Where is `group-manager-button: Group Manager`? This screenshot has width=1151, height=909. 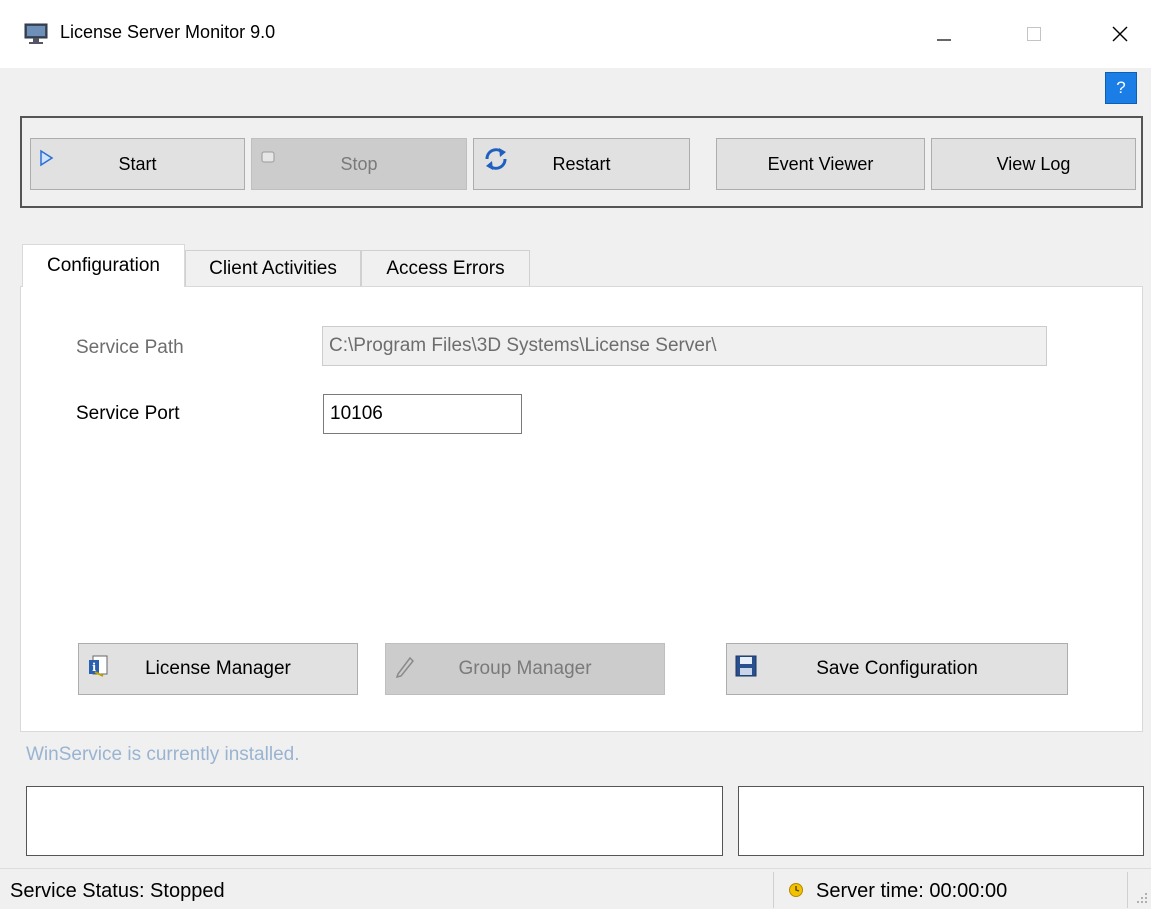
group-manager-button: Group Manager is located at coordinates (525, 669).